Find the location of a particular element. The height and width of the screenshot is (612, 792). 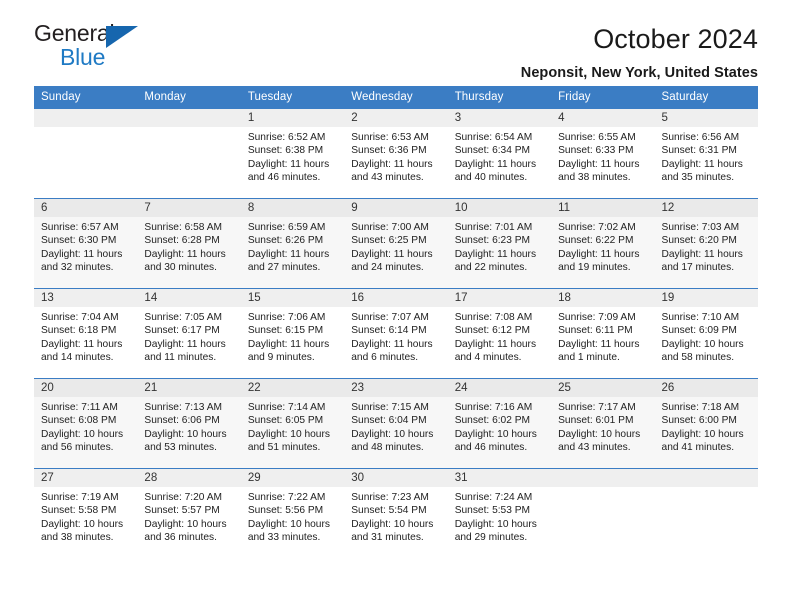

sunset-text: Sunset: 6:05 PM is located at coordinates (285, 421).